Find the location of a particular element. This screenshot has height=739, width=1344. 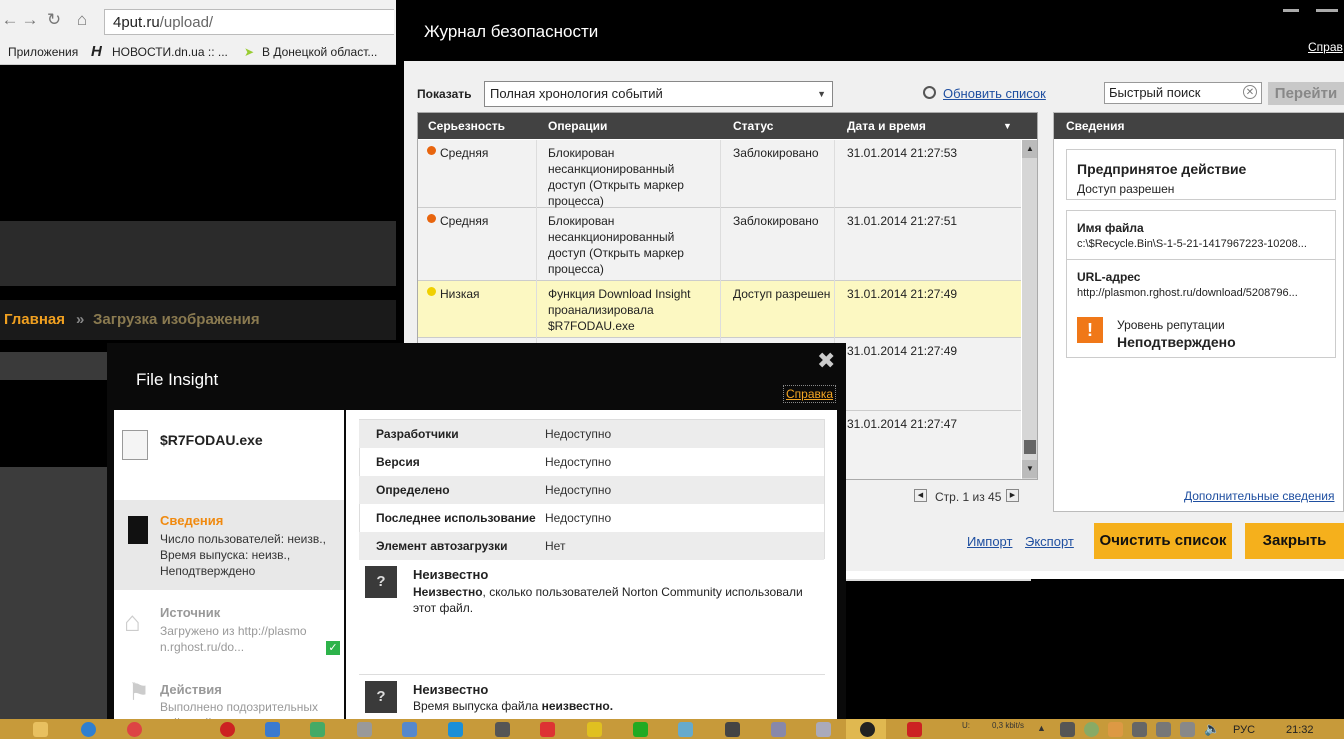

check-icon: ✓ is located at coordinates (333, 648).